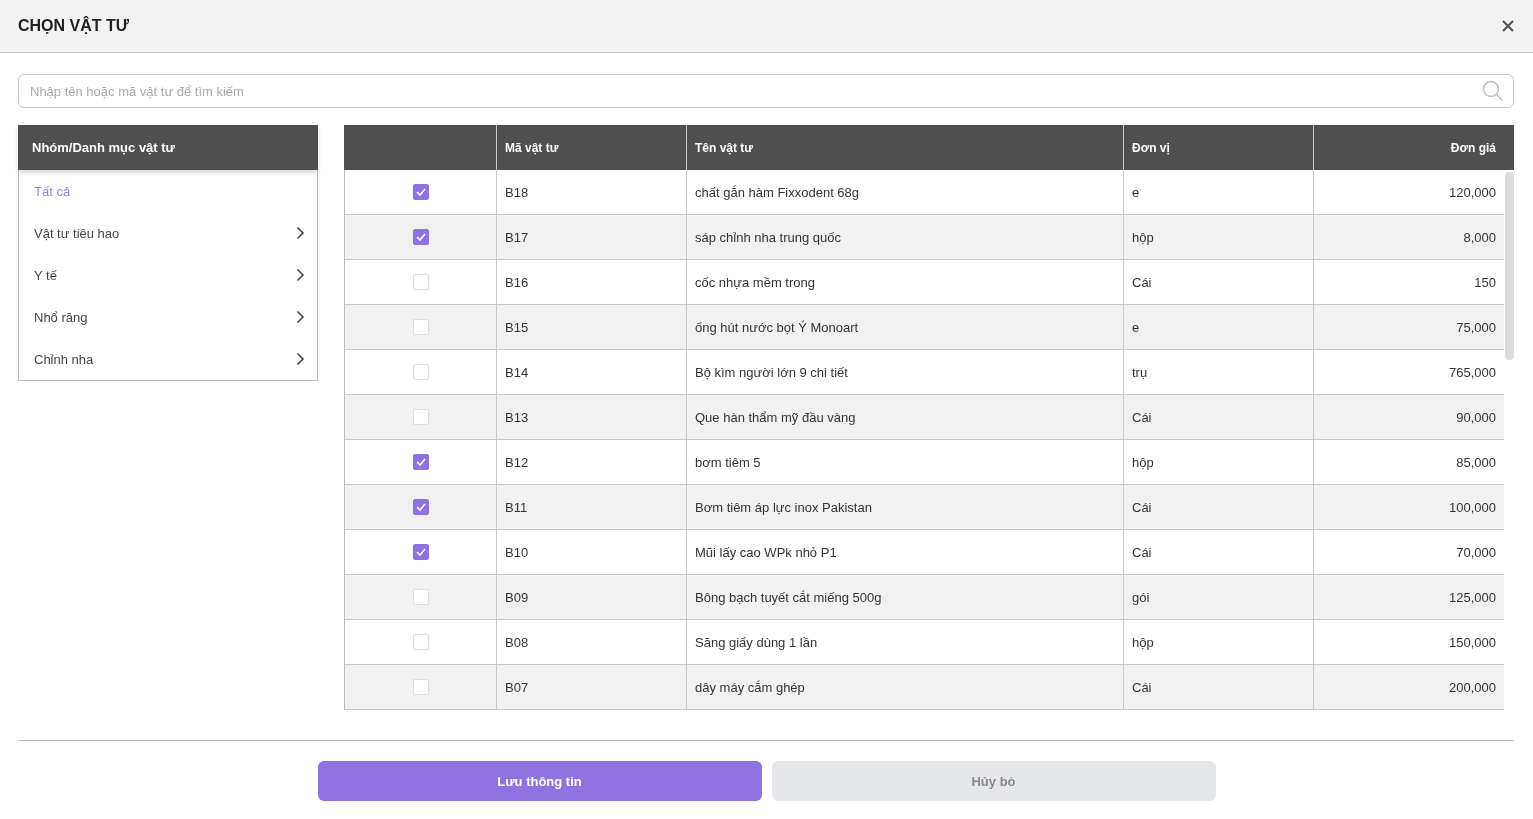 The width and height of the screenshot is (1533, 819). Describe the element at coordinates (1218, 597) in the screenshot. I see `table-cell: gói` at that location.